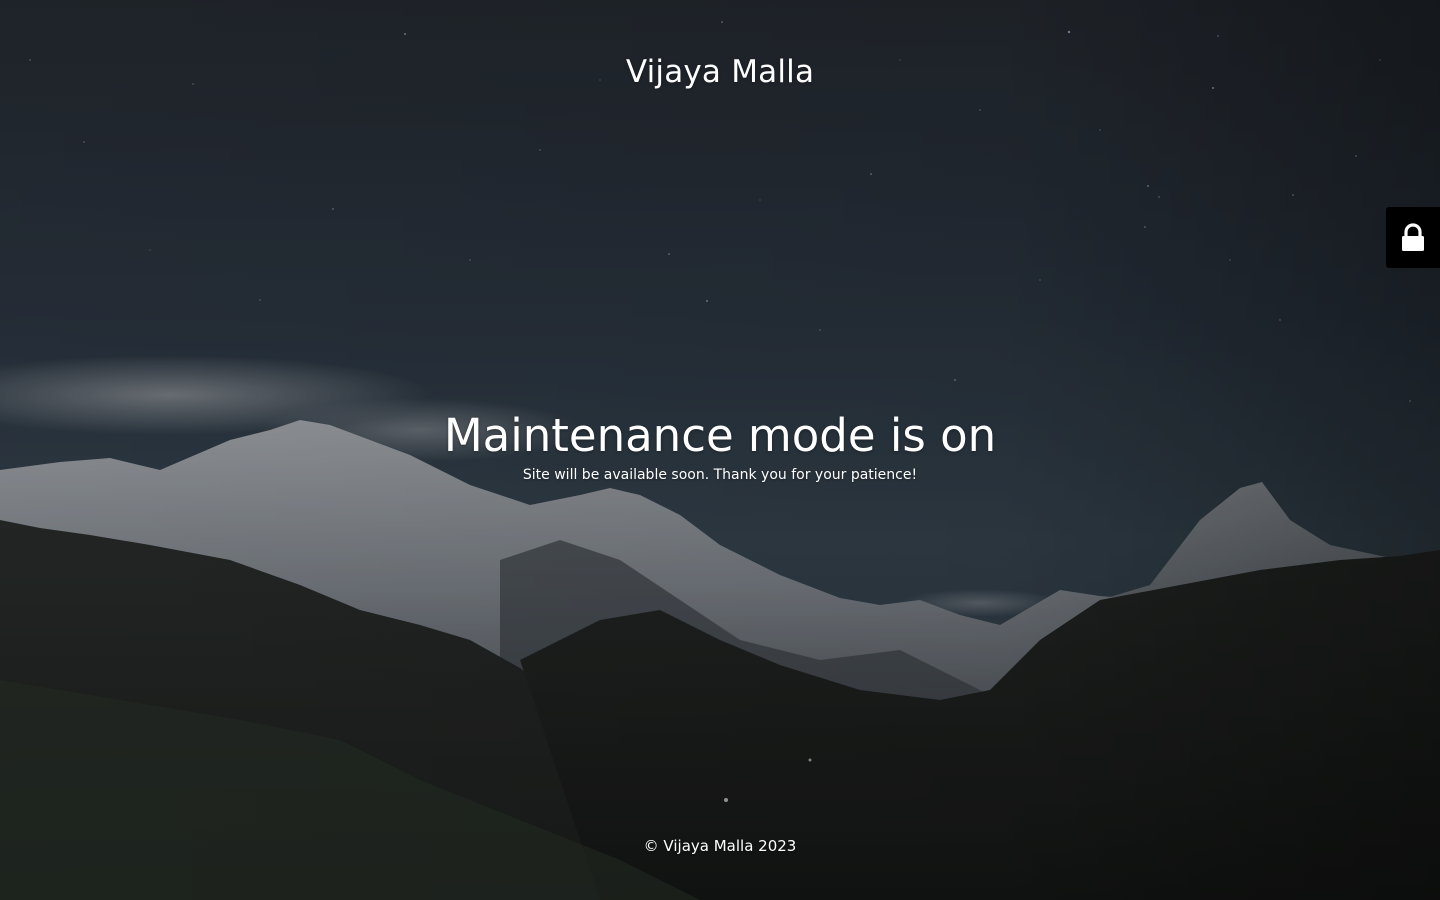 The width and height of the screenshot is (1440, 900). I want to click on maintenance-headline: Maintenance mode is on, so click(720, 435).